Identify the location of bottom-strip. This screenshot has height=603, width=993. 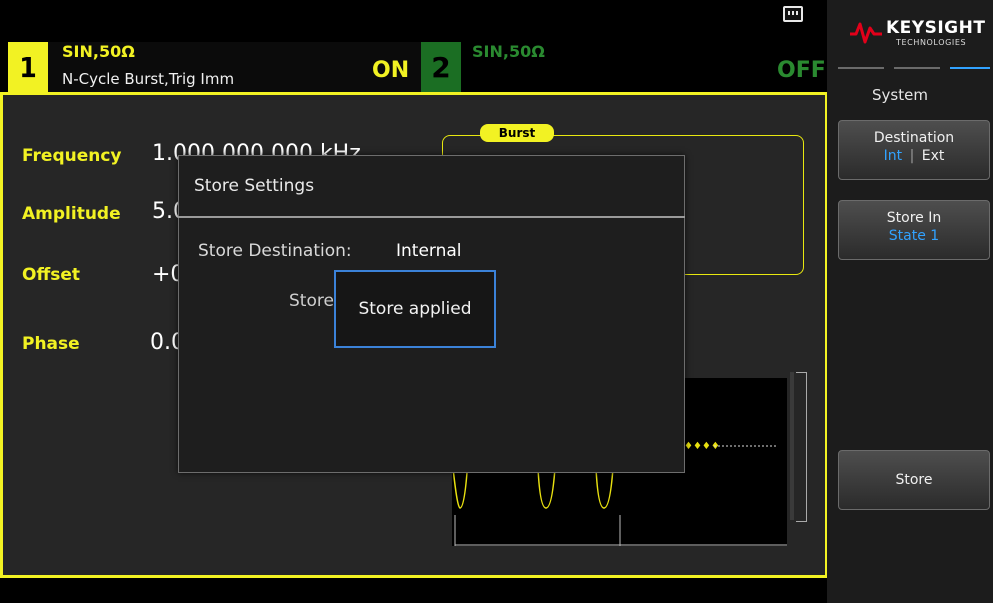
(413, 590).